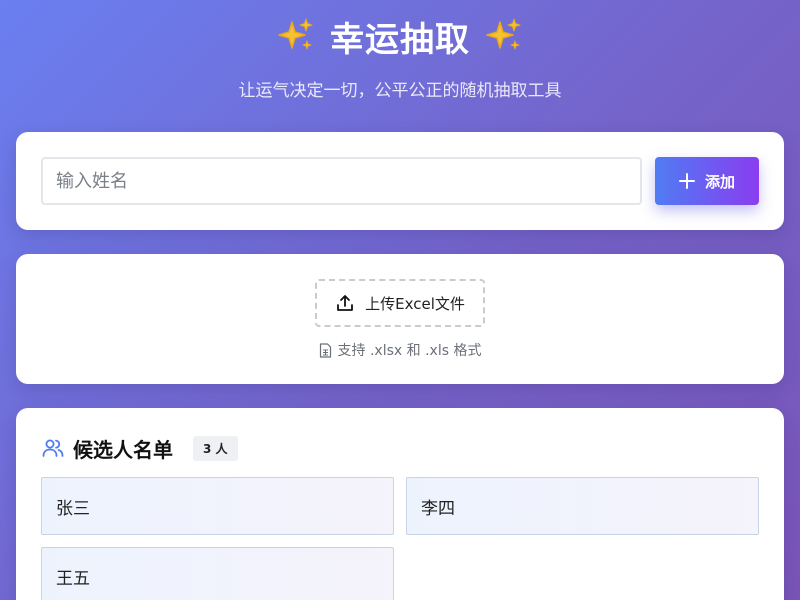  I want to click on candidate-count-badge: 3 人, so click(215, 448).